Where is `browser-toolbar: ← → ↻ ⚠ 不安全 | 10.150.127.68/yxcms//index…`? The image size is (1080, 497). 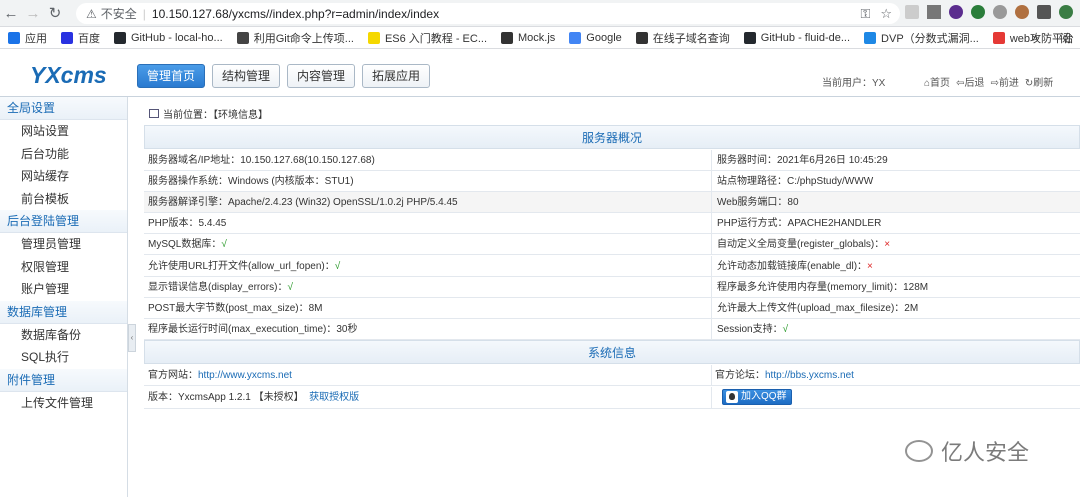
browser-toolbar: ← → ↻ ⚠ 不安全 | 10.150.127.68/yxcms//index… is located at coordinates (540, 13).